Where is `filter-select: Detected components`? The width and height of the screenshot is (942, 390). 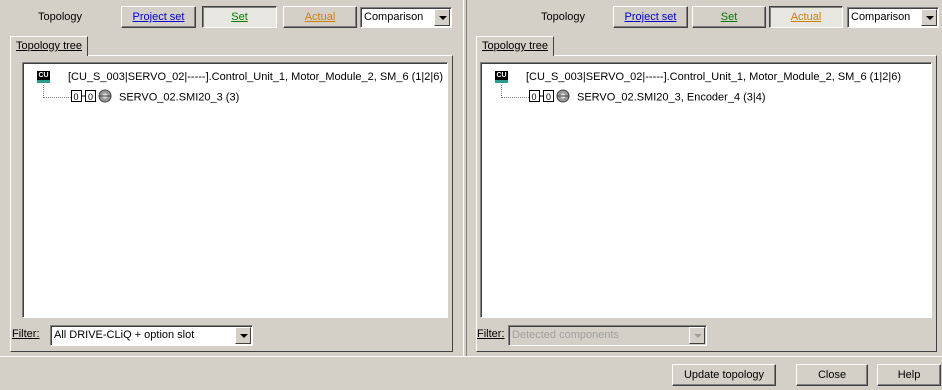
filter-select: Detected components is located at coordinates (607, 335).